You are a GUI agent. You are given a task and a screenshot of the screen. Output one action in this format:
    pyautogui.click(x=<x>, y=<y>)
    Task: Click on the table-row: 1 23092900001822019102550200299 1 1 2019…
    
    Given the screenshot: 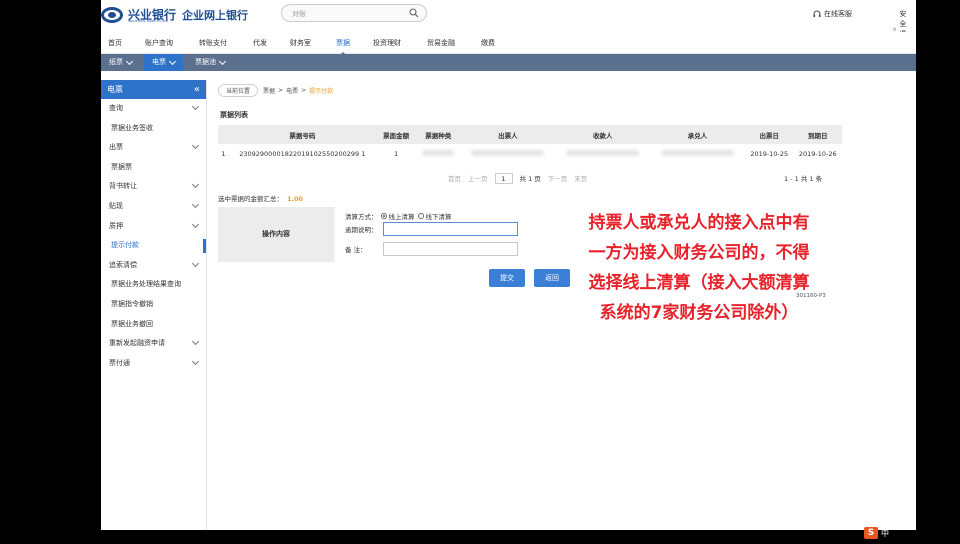 What is the action you would take?
    pyautogui.click(x=530, y=154)
    